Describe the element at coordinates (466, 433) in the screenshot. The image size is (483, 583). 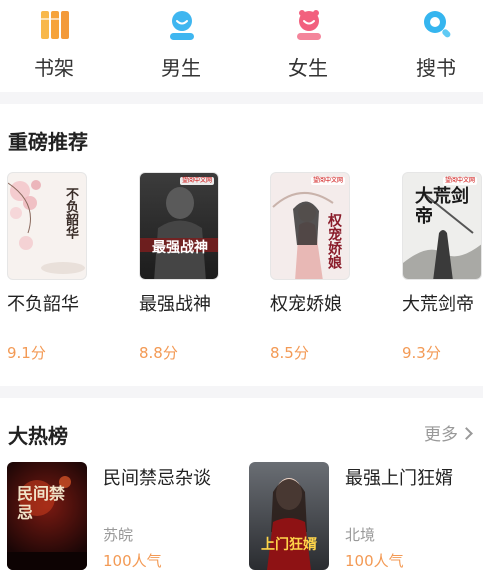
I see `chevron-right-icon` at that location.